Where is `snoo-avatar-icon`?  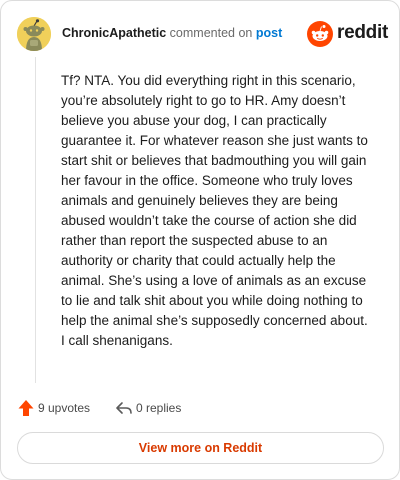
snoo-avatar-icon is located at coordinates (34, 34).